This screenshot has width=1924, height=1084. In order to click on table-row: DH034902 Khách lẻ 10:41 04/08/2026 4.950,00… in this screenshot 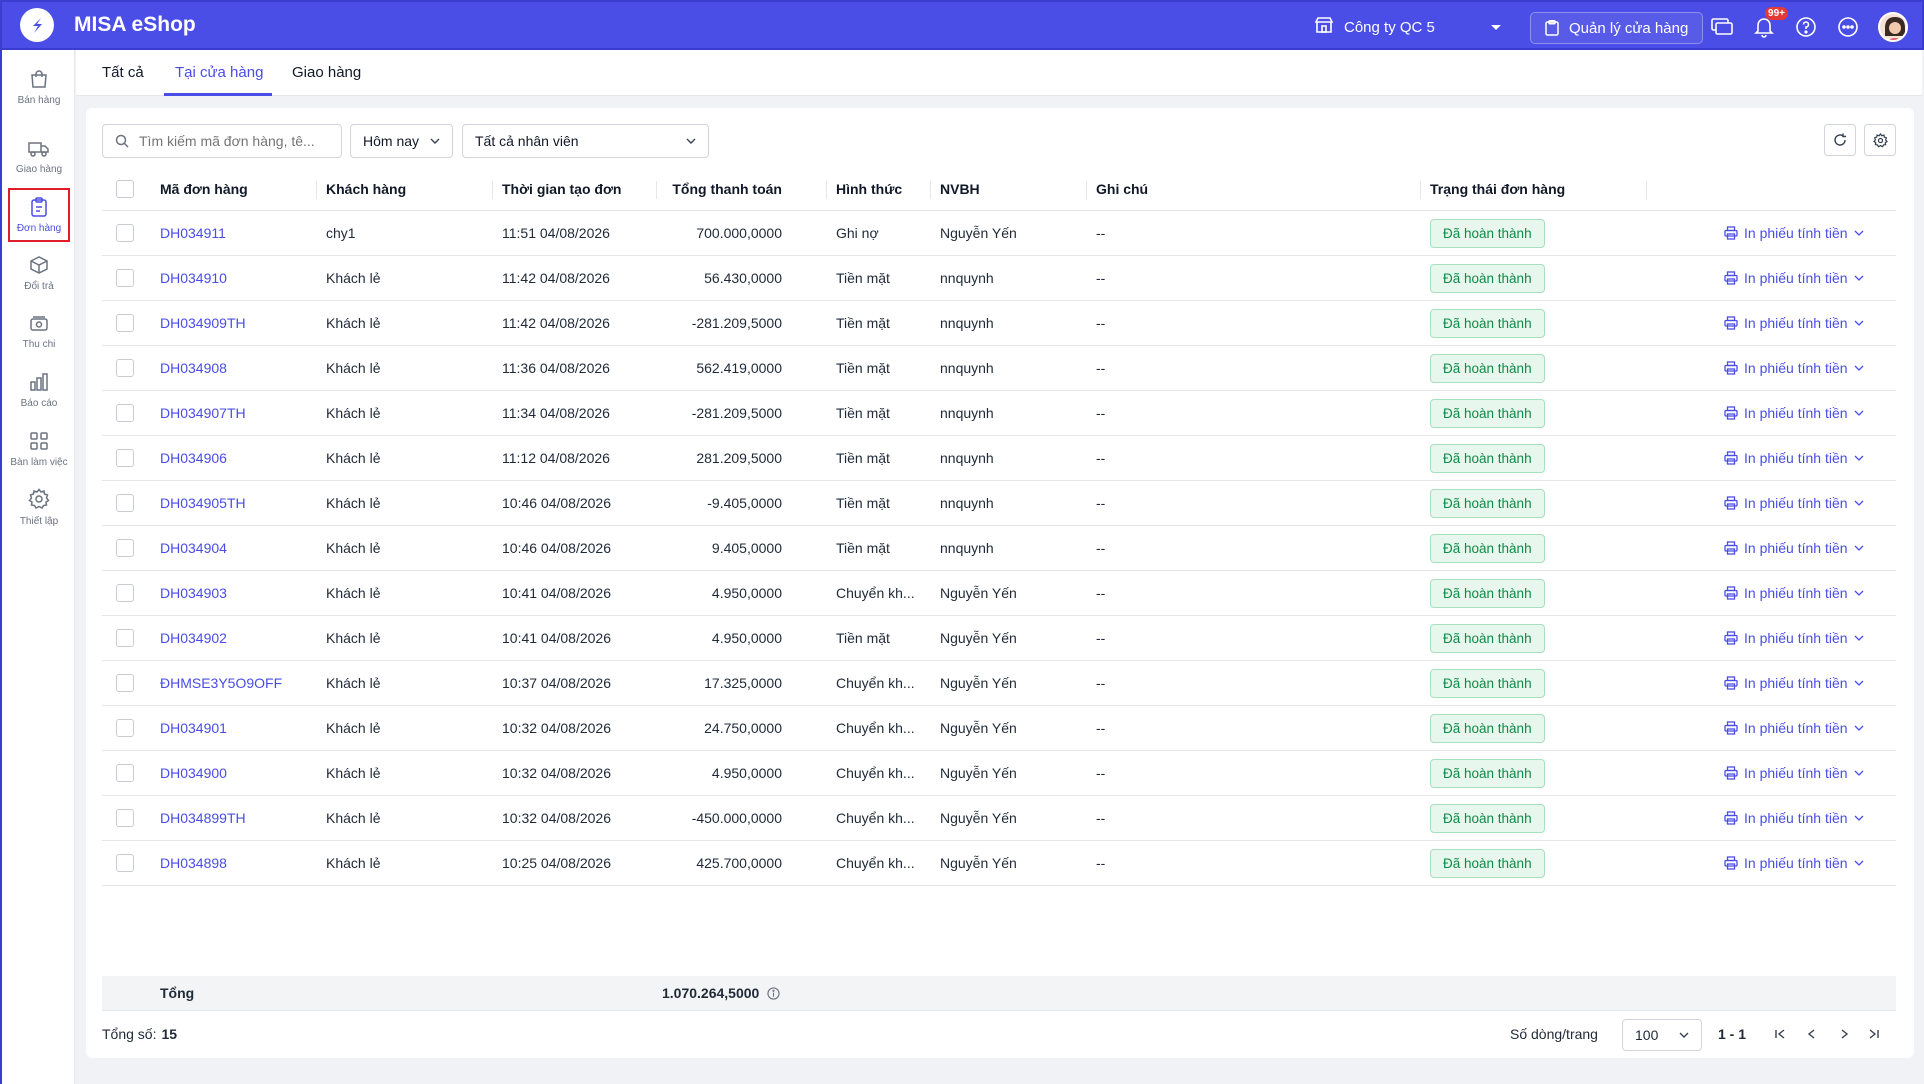, I will do `click(999, 638)`.